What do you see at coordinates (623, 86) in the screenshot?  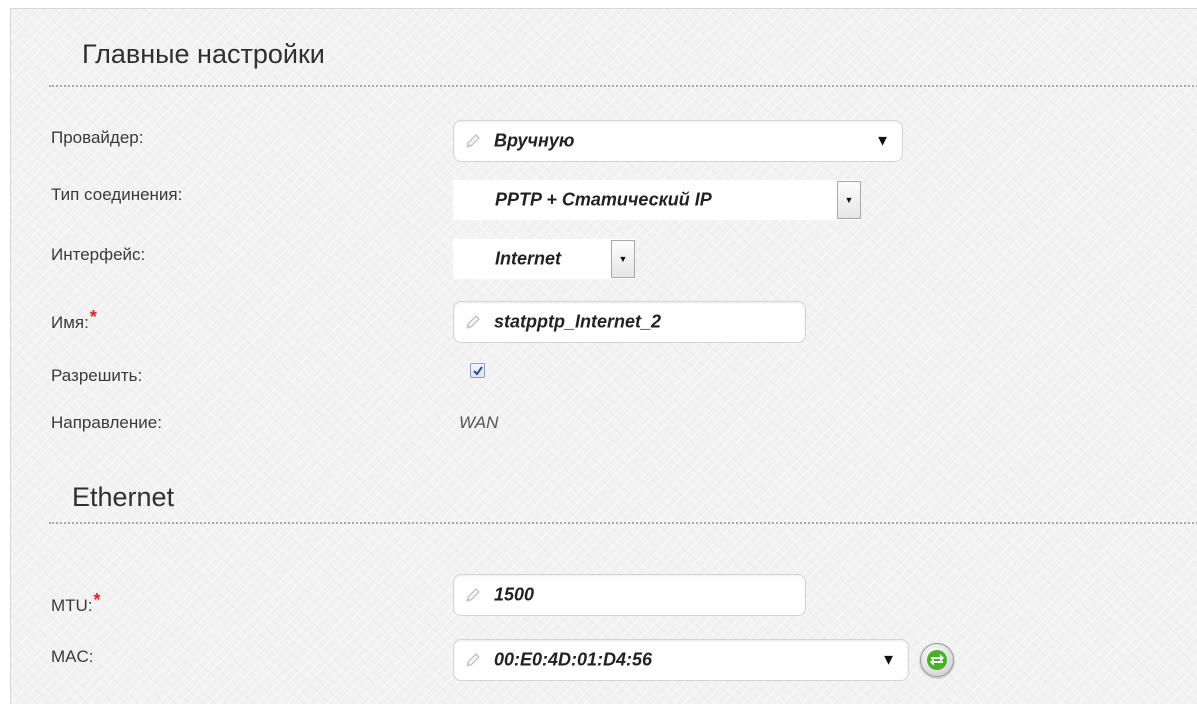 I see `section-divider-main` at bounding box center [623, 86].